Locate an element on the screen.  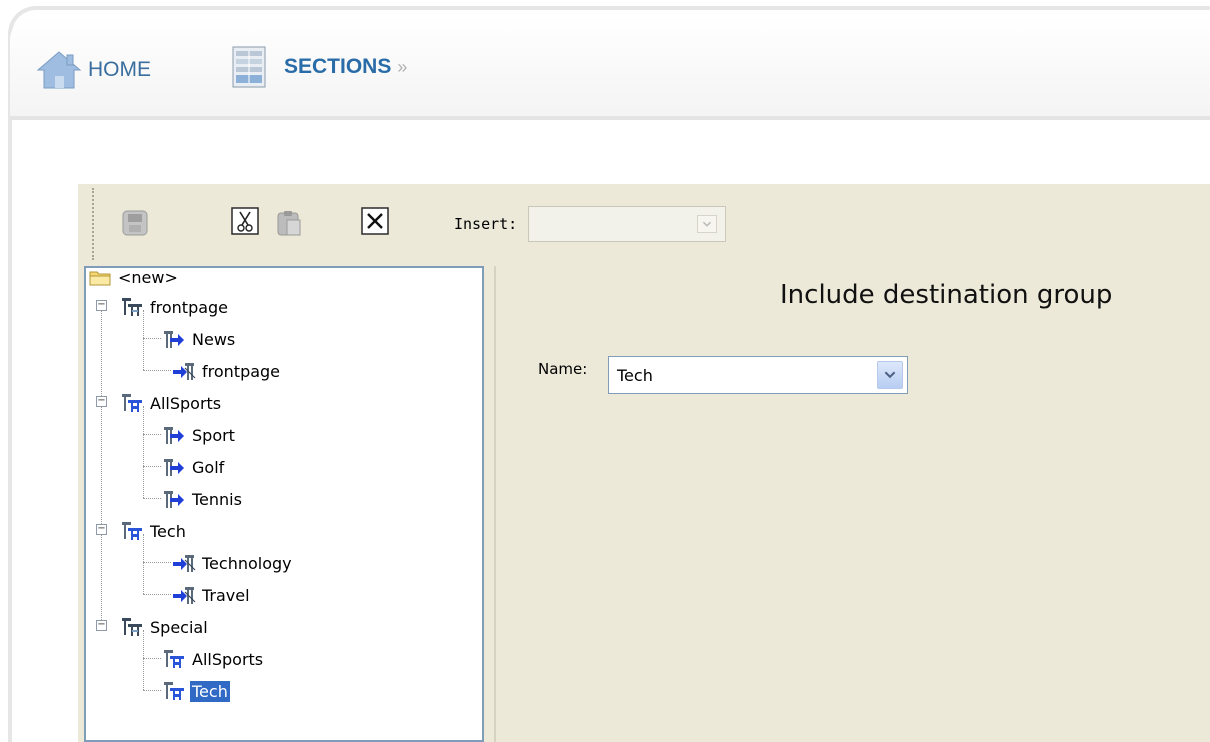
tree-item-sport: Sport is located at coordinates (199, 435).